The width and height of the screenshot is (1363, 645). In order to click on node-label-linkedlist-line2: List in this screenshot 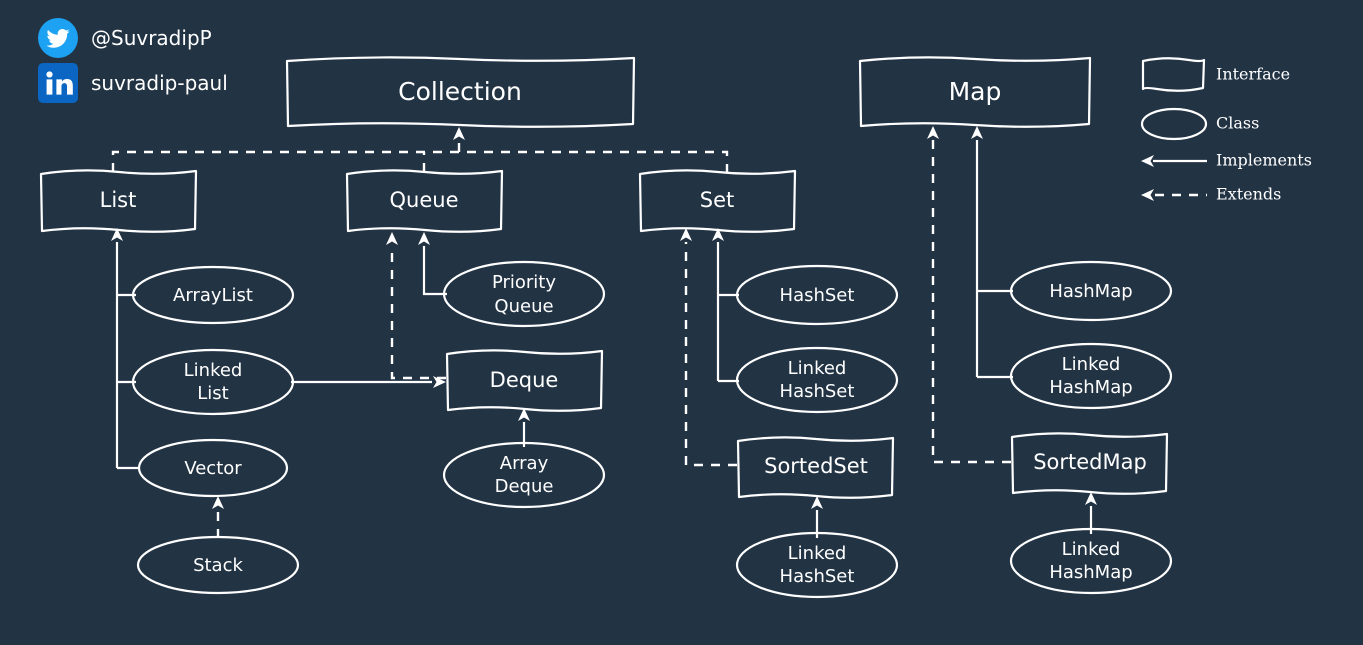, I will do `click(212, 393)`.